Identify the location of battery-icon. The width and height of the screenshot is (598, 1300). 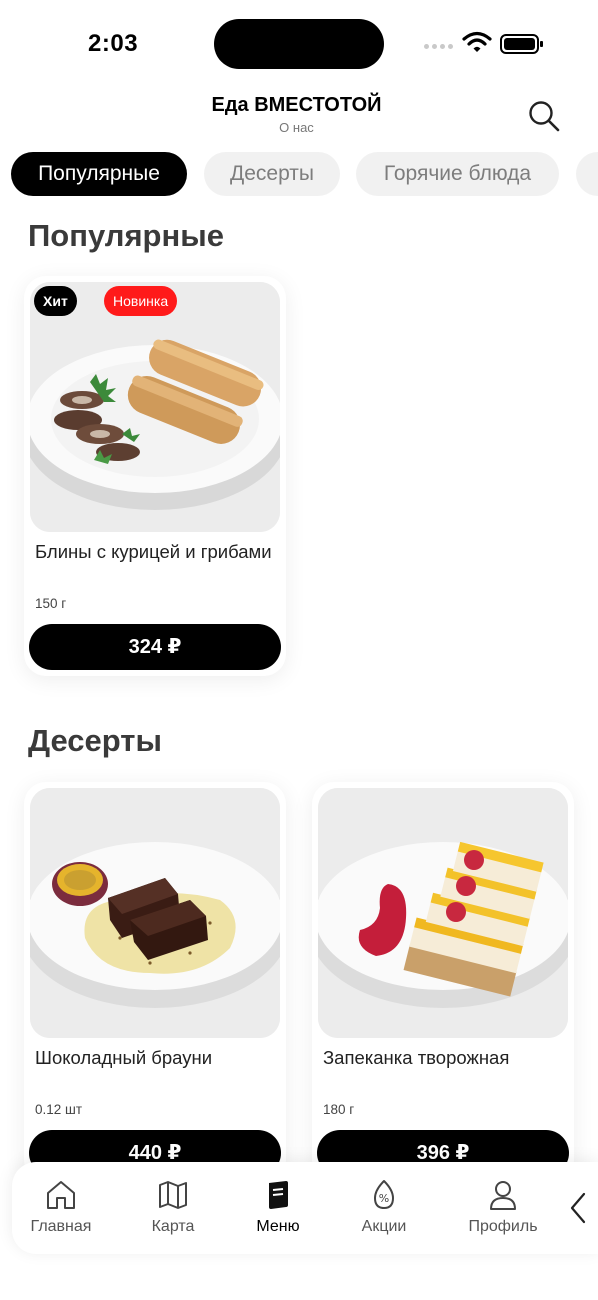
(521, 44).